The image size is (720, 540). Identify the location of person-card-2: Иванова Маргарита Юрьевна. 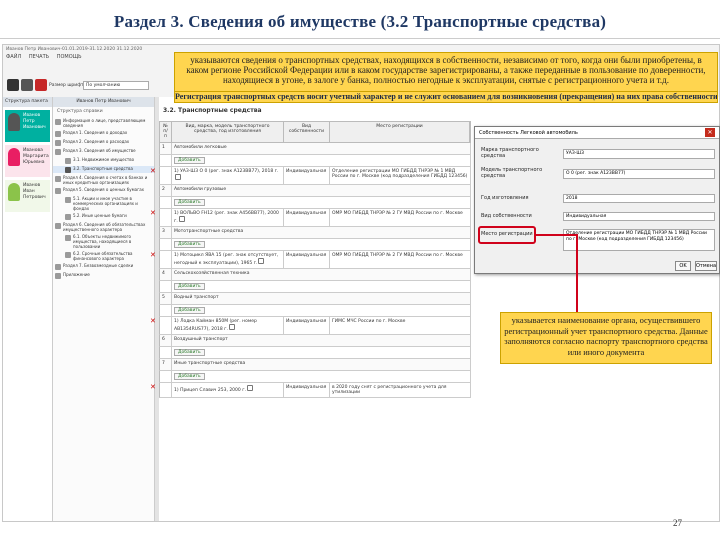
(27, 161).